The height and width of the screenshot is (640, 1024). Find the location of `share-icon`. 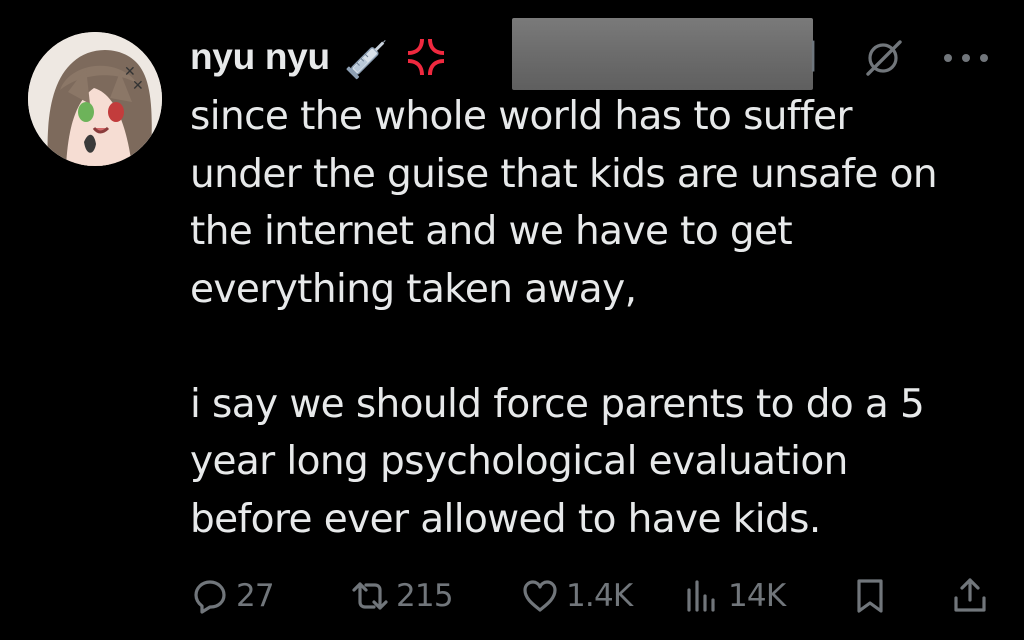

share-icon is located at coordinates (970, 595).